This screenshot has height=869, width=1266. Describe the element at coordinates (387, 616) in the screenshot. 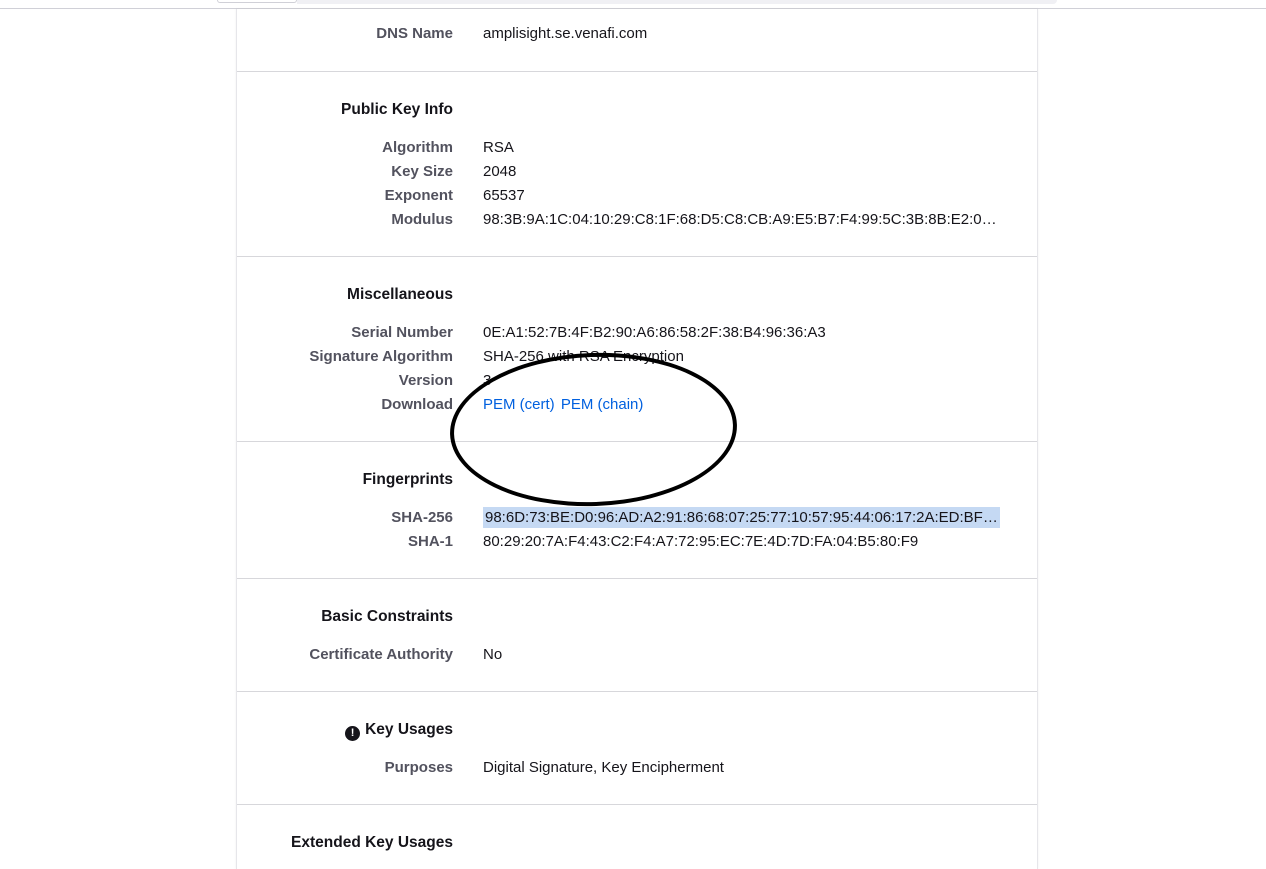

I see `basic-constraints-heading: Basic Constraints` at that location.